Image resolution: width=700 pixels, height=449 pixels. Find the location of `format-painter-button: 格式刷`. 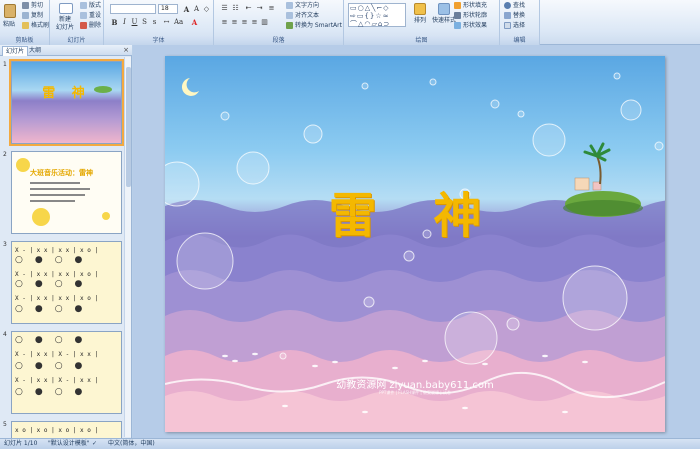

format-painter-button: 格式刷 is located at coordinates (35, 26).